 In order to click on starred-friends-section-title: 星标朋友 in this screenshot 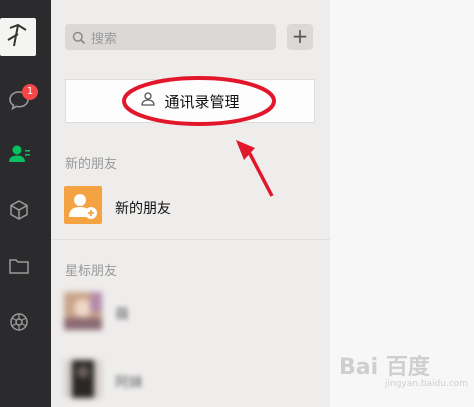, I will do `click(91, 271)`.